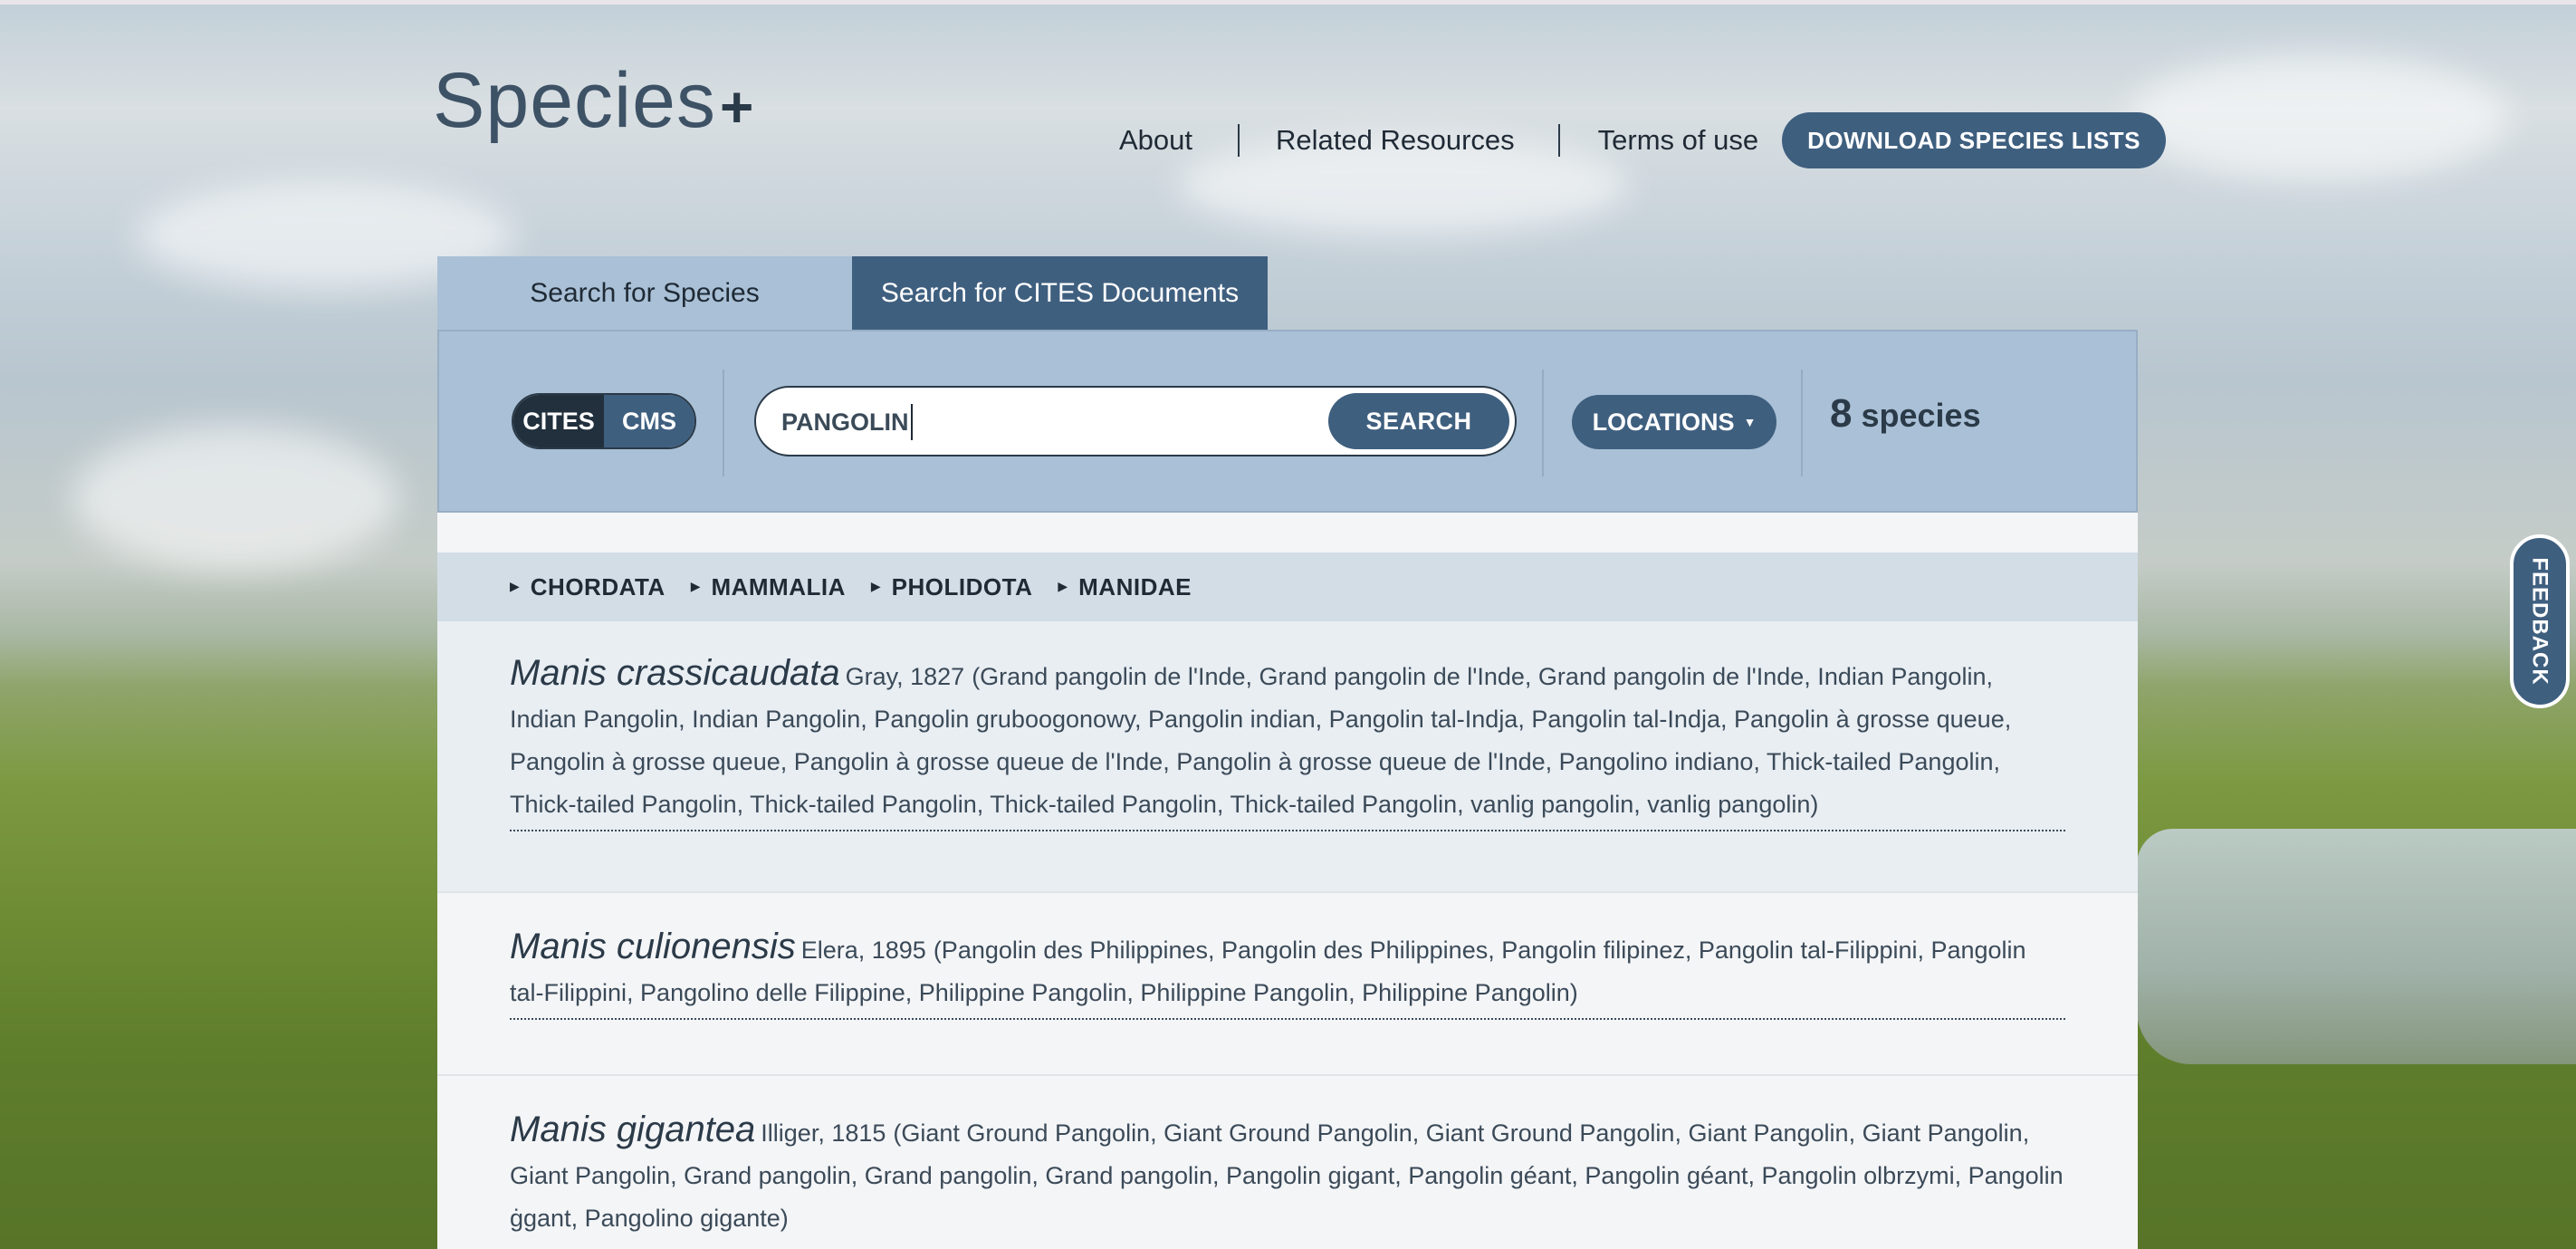 The width and height of the screenshot is (2576, 1249). I want to click on result-count-number: 8, so click(1841, 414).